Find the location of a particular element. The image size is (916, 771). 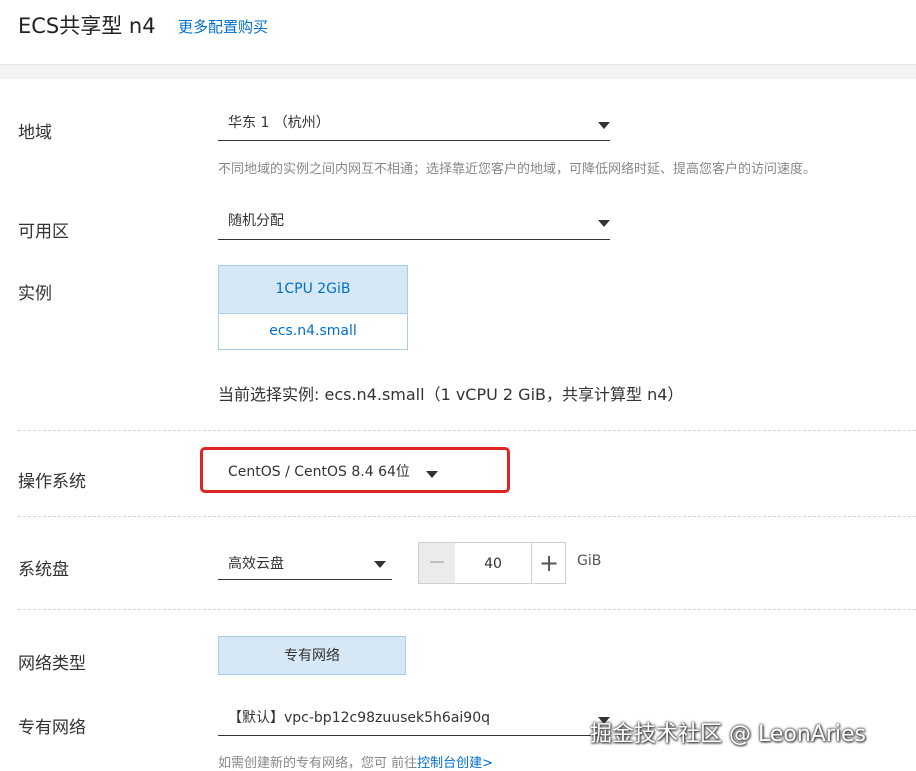

console-create-link: 控制台创建> is located at coordinates (455, 763).